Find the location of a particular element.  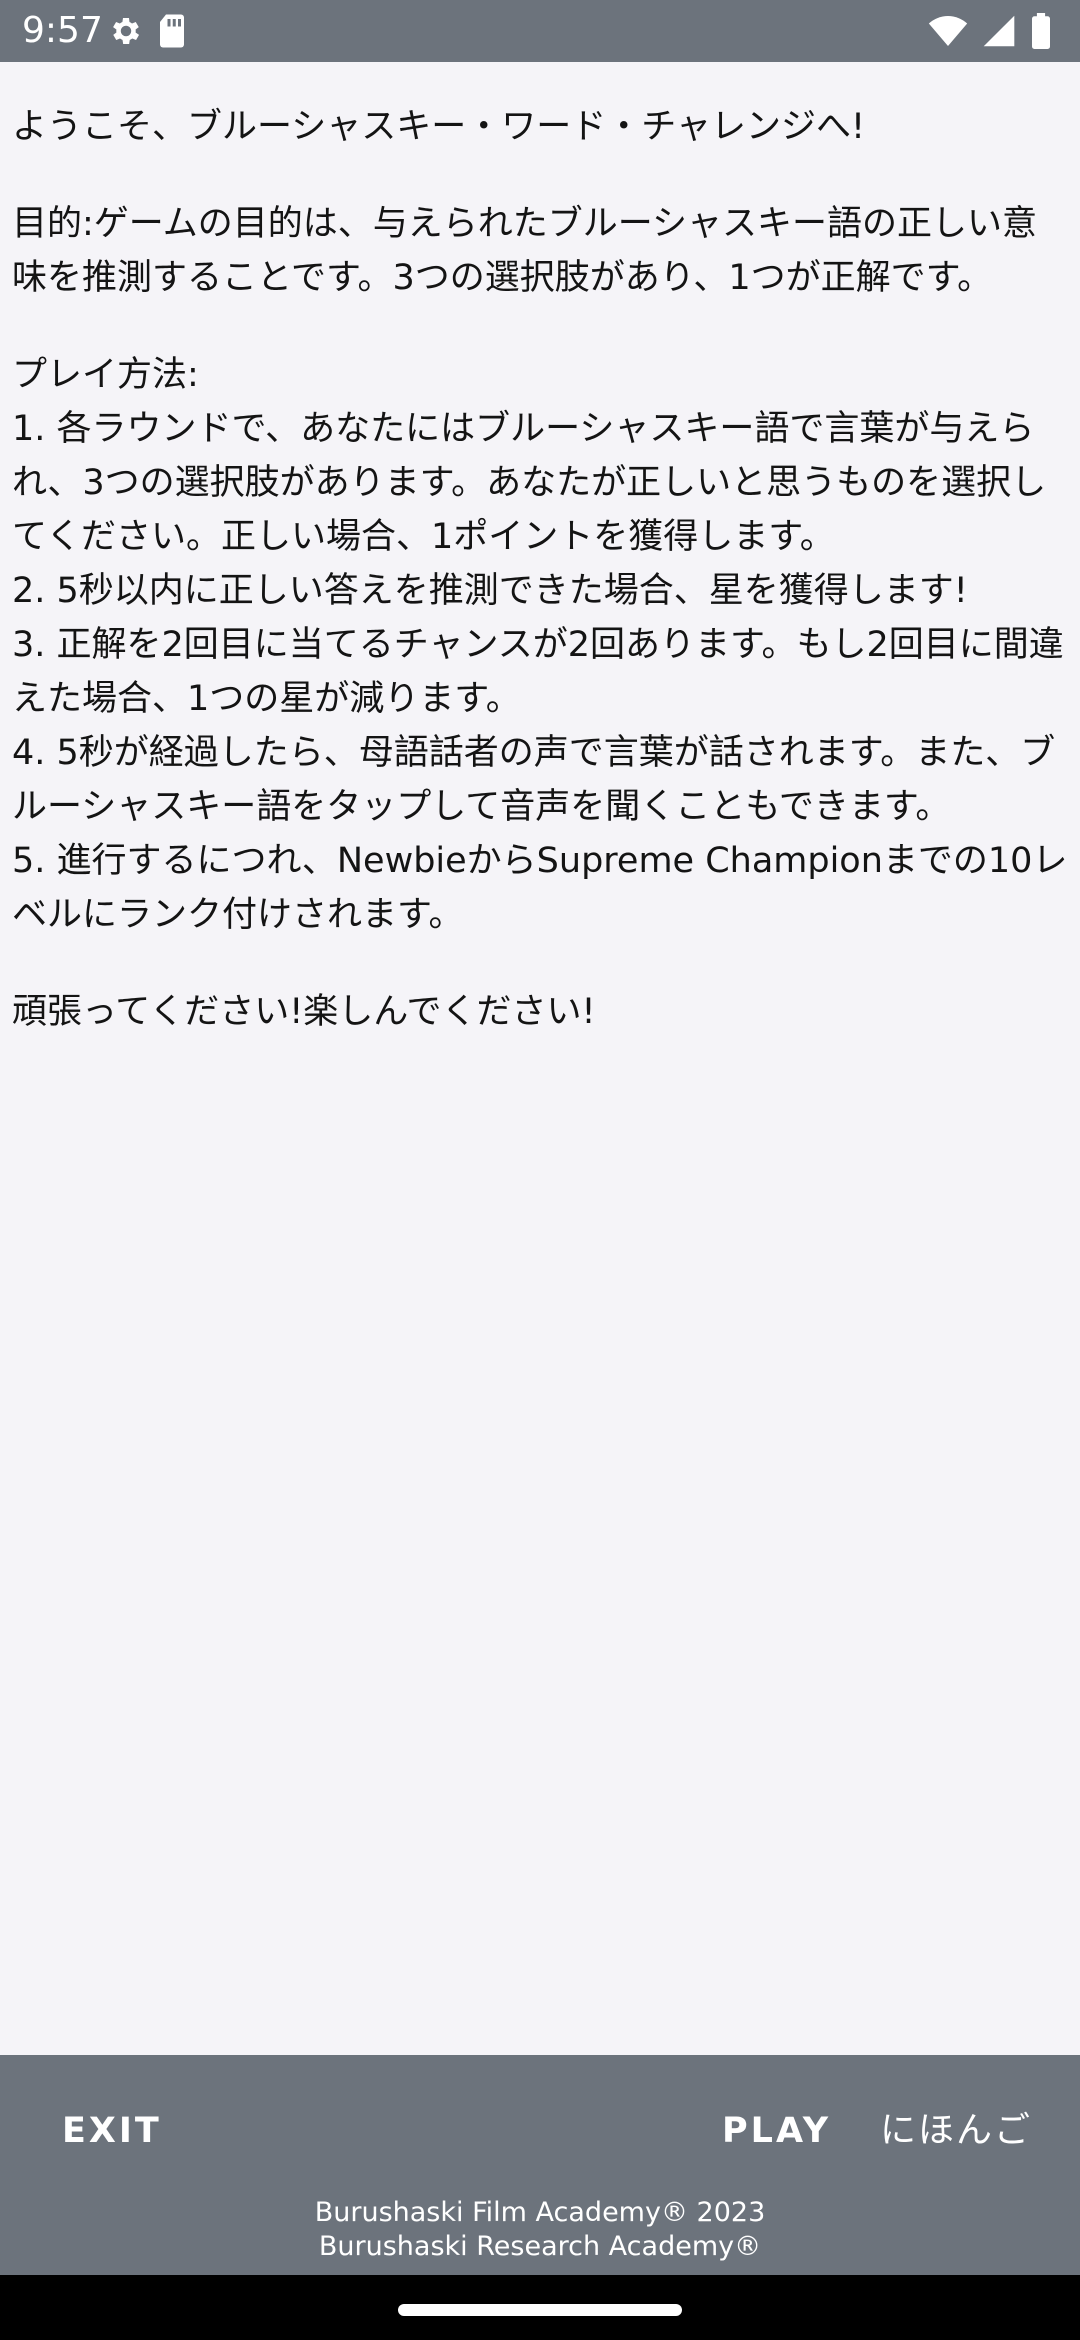

welcome-text: ようこそ、ブルーシャスキー・ワード・チャレンジへ! is located at coordinates (438, 127).